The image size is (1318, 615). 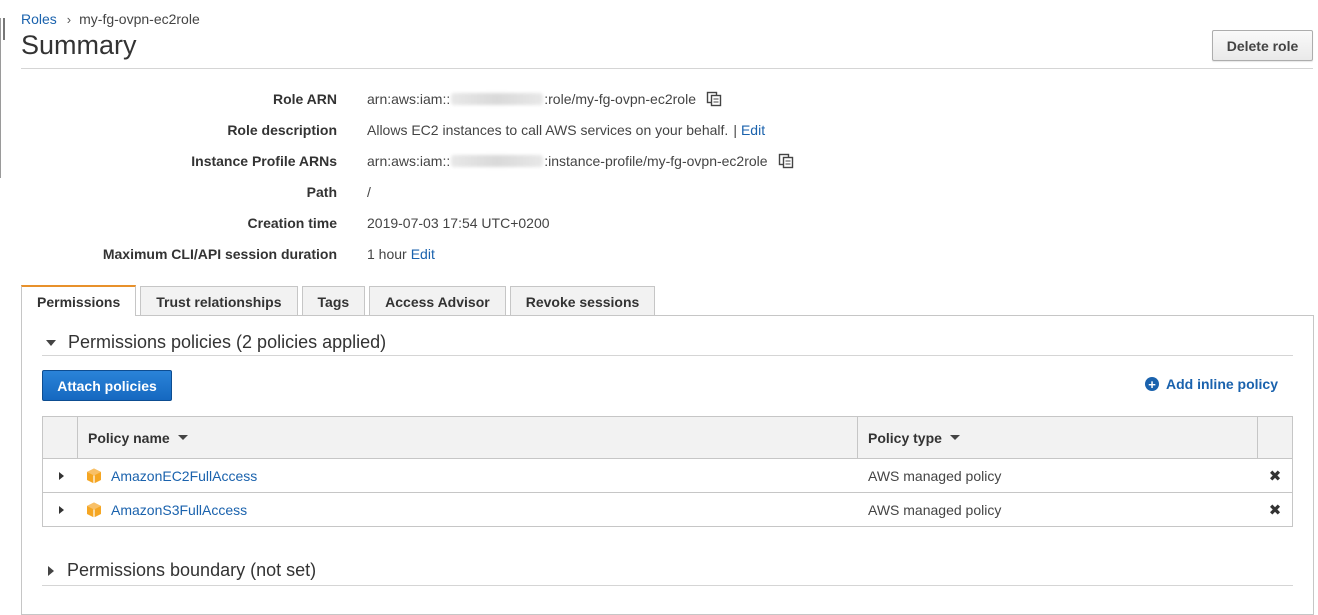 What do you see at coordinates (905, 437) in the screenshot?
I see `policy-type-header-label: Policy type` at bounding box center [905, 437].